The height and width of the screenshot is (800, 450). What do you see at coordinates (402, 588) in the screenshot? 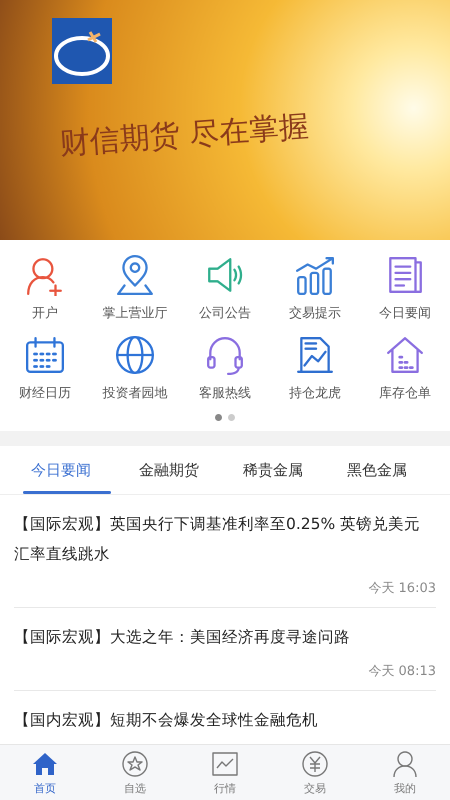
I see `news-time: 今天 16:03` at bounding box center [402, 588].